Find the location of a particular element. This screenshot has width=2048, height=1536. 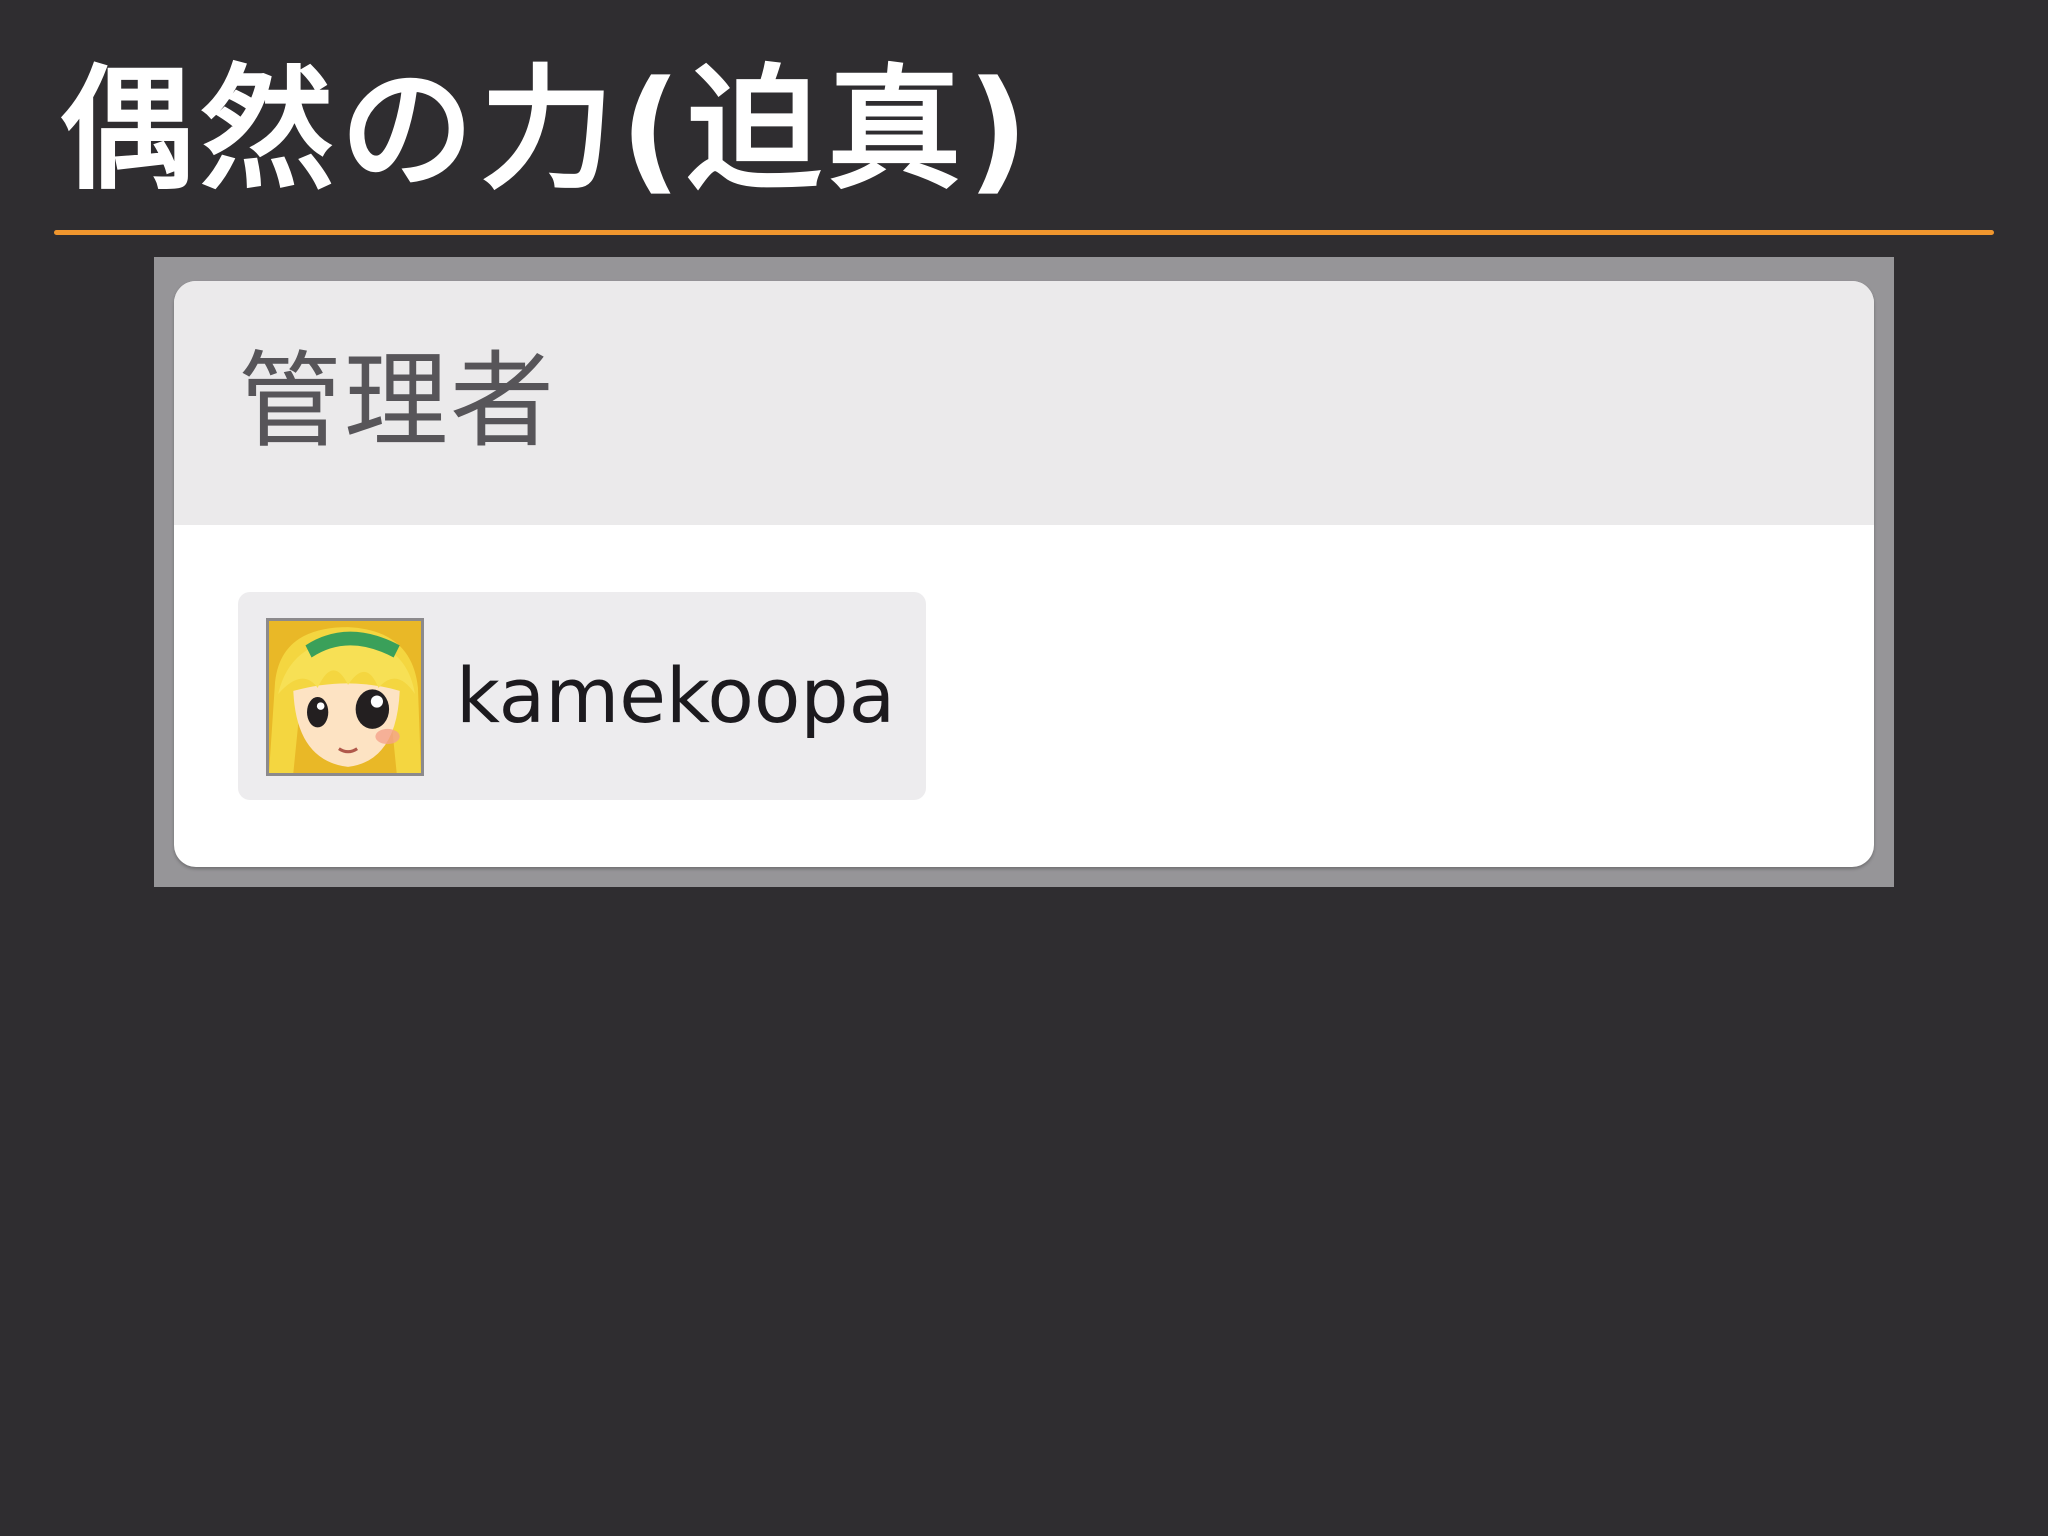

member-username: kamekoopa is located at coordinates (675, 696).